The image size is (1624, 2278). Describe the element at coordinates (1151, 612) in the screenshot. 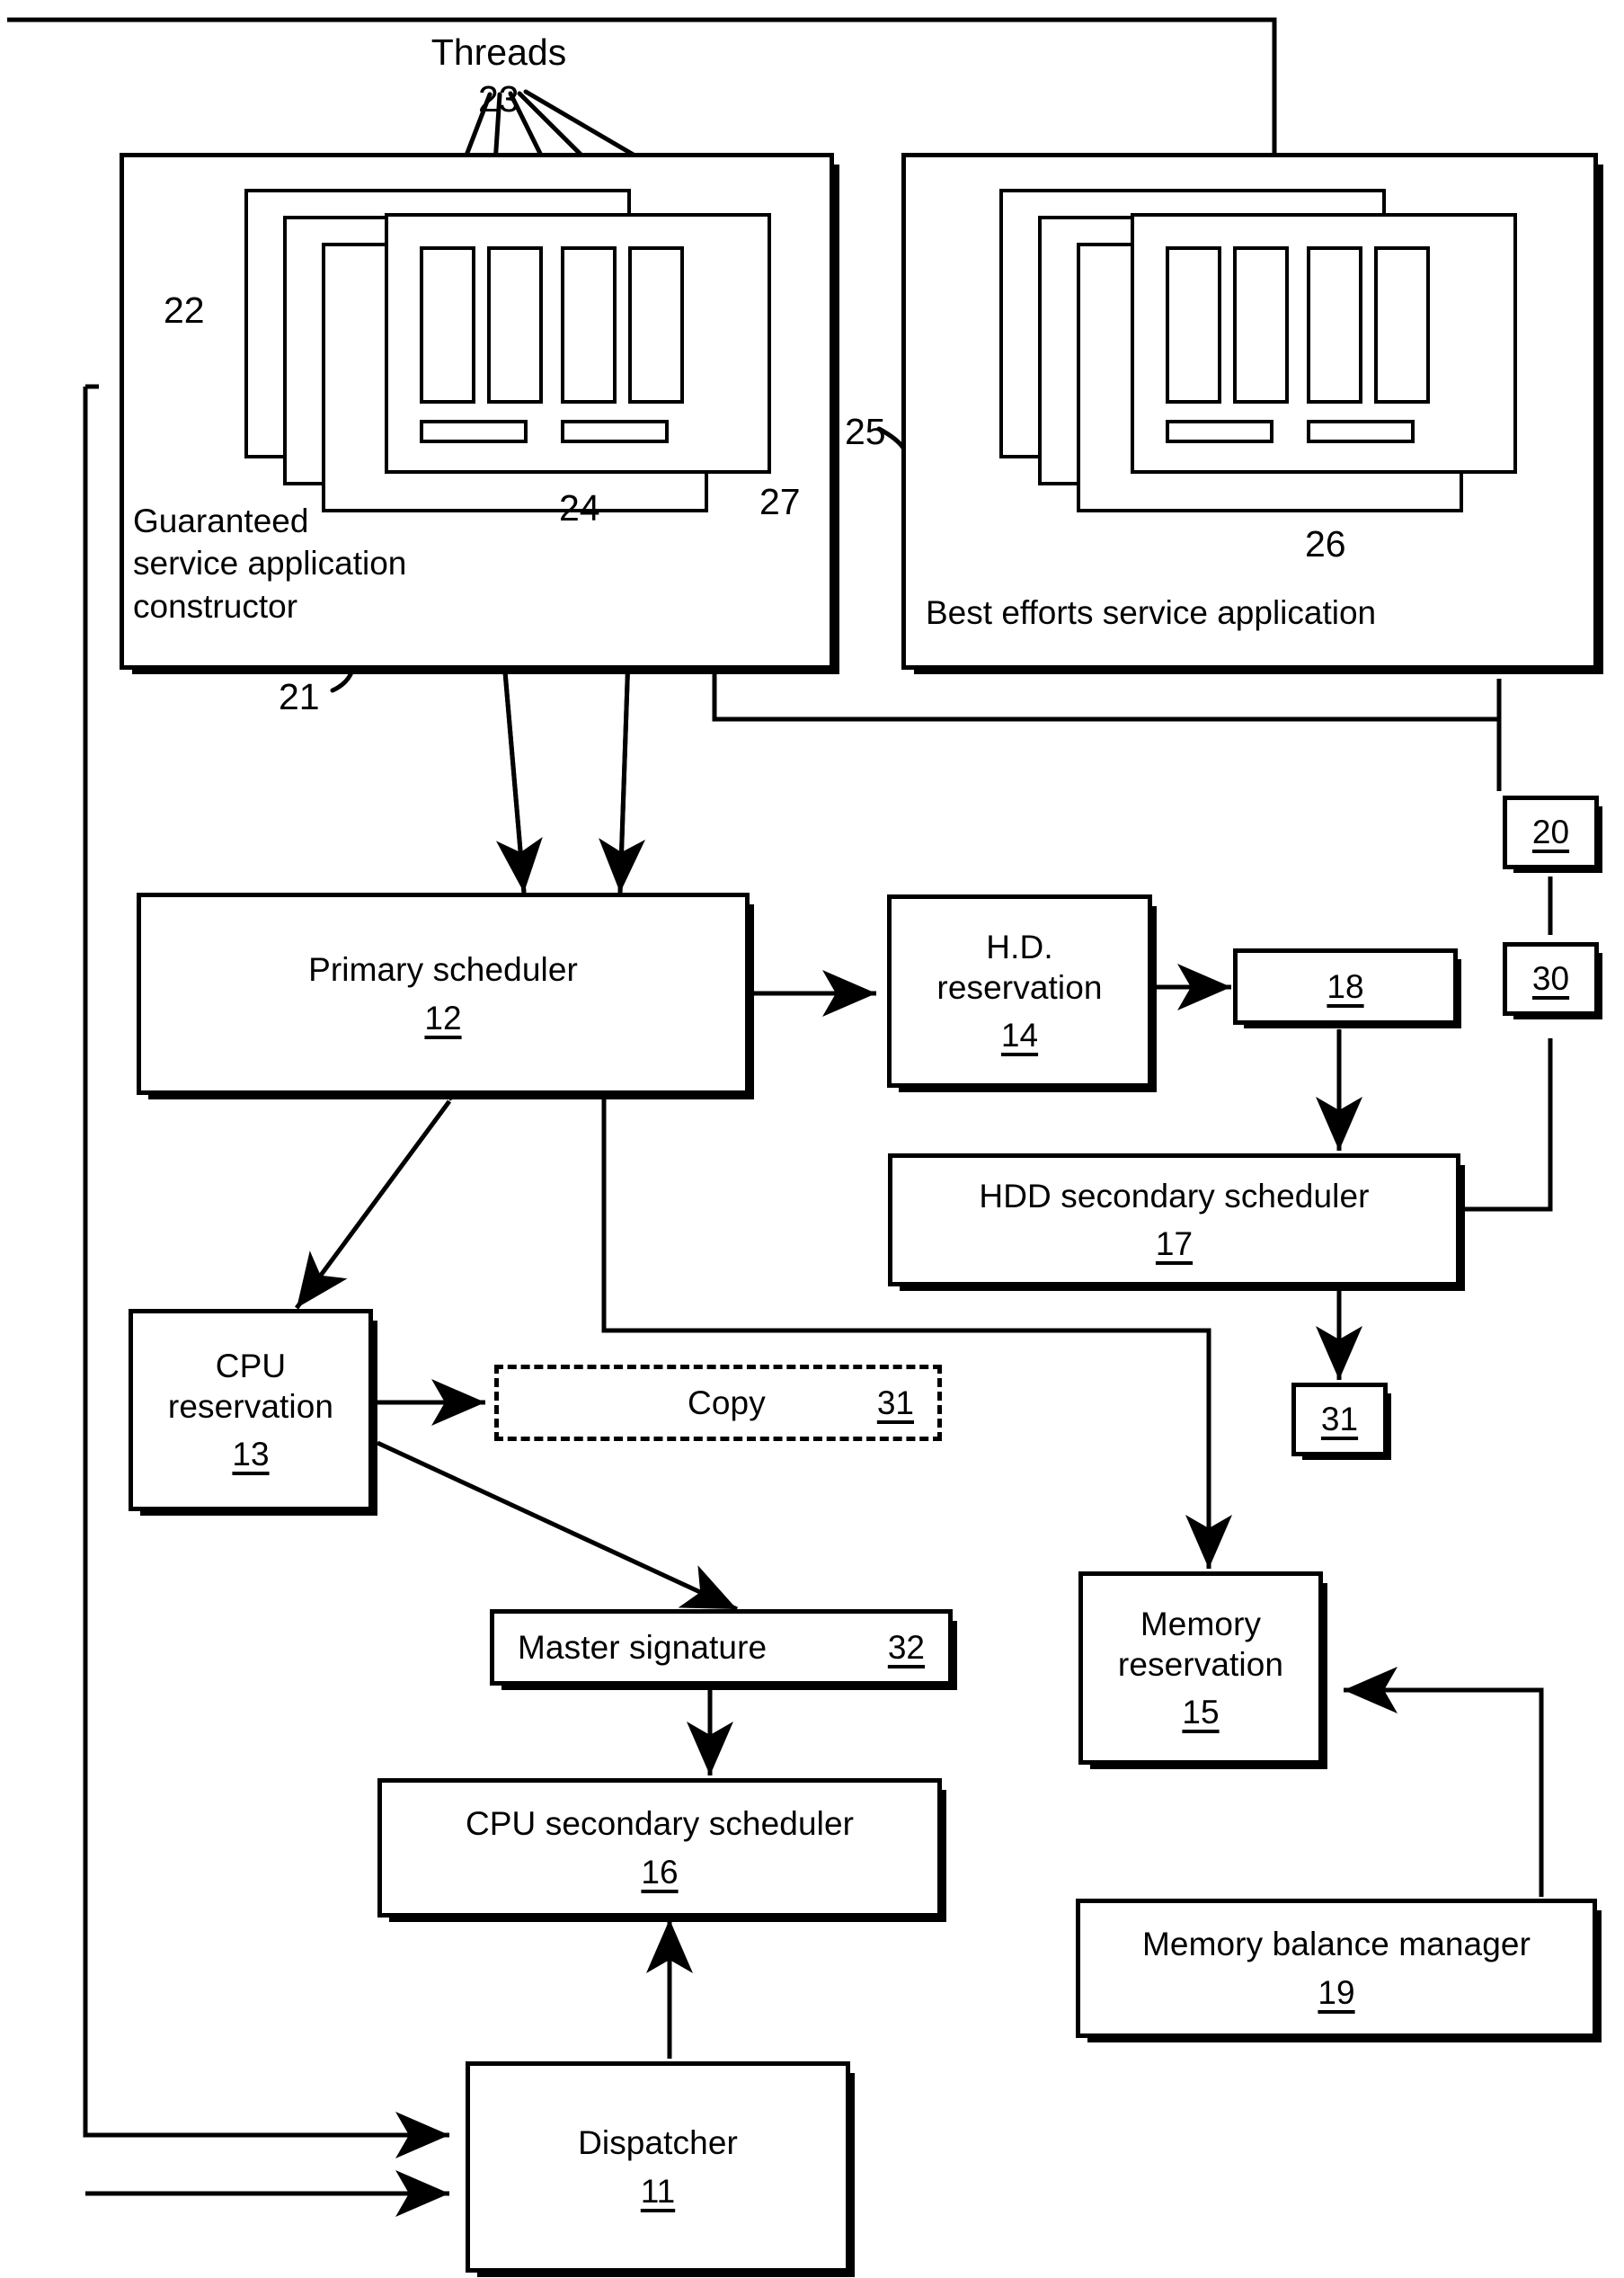

I see `best-efforts-label-text: Best efforts service application` at that location.